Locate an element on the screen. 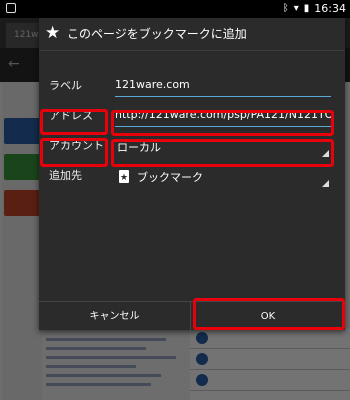 The width and height of the screenshot is (350, 400). label-row: ラベル 121ware.com is located at coordinates (192, 87).